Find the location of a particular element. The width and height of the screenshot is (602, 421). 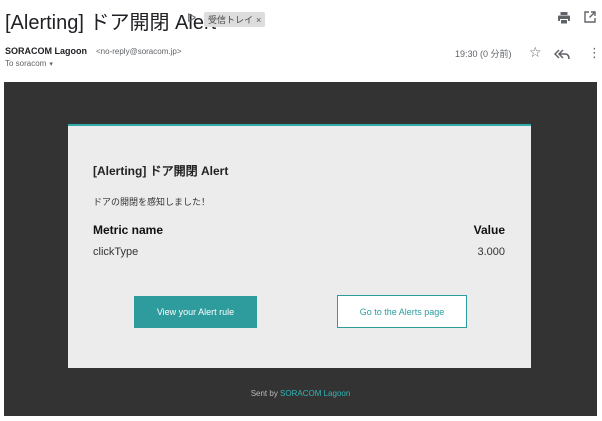

footer-lagoon-link: SORACOM Lagoon is located at coordinates (315, 393).